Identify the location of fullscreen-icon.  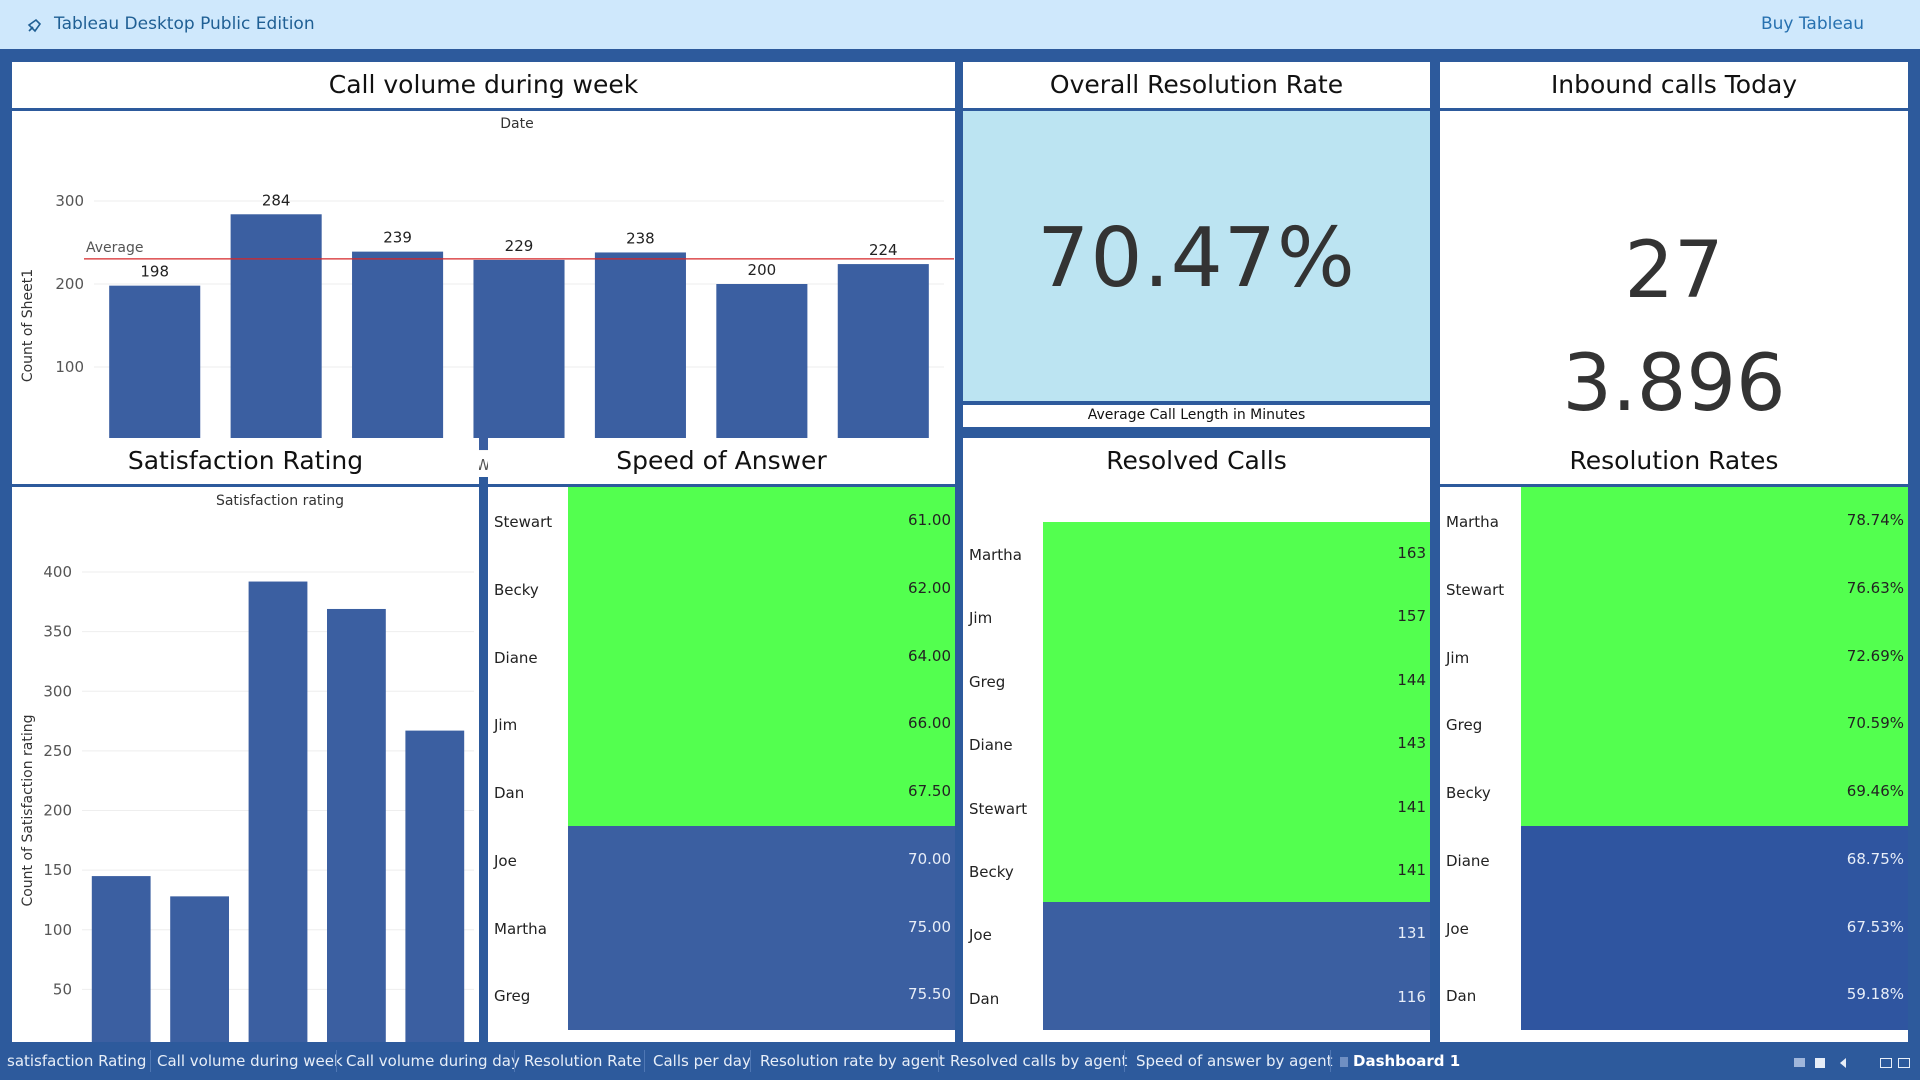
(1886, 1063).